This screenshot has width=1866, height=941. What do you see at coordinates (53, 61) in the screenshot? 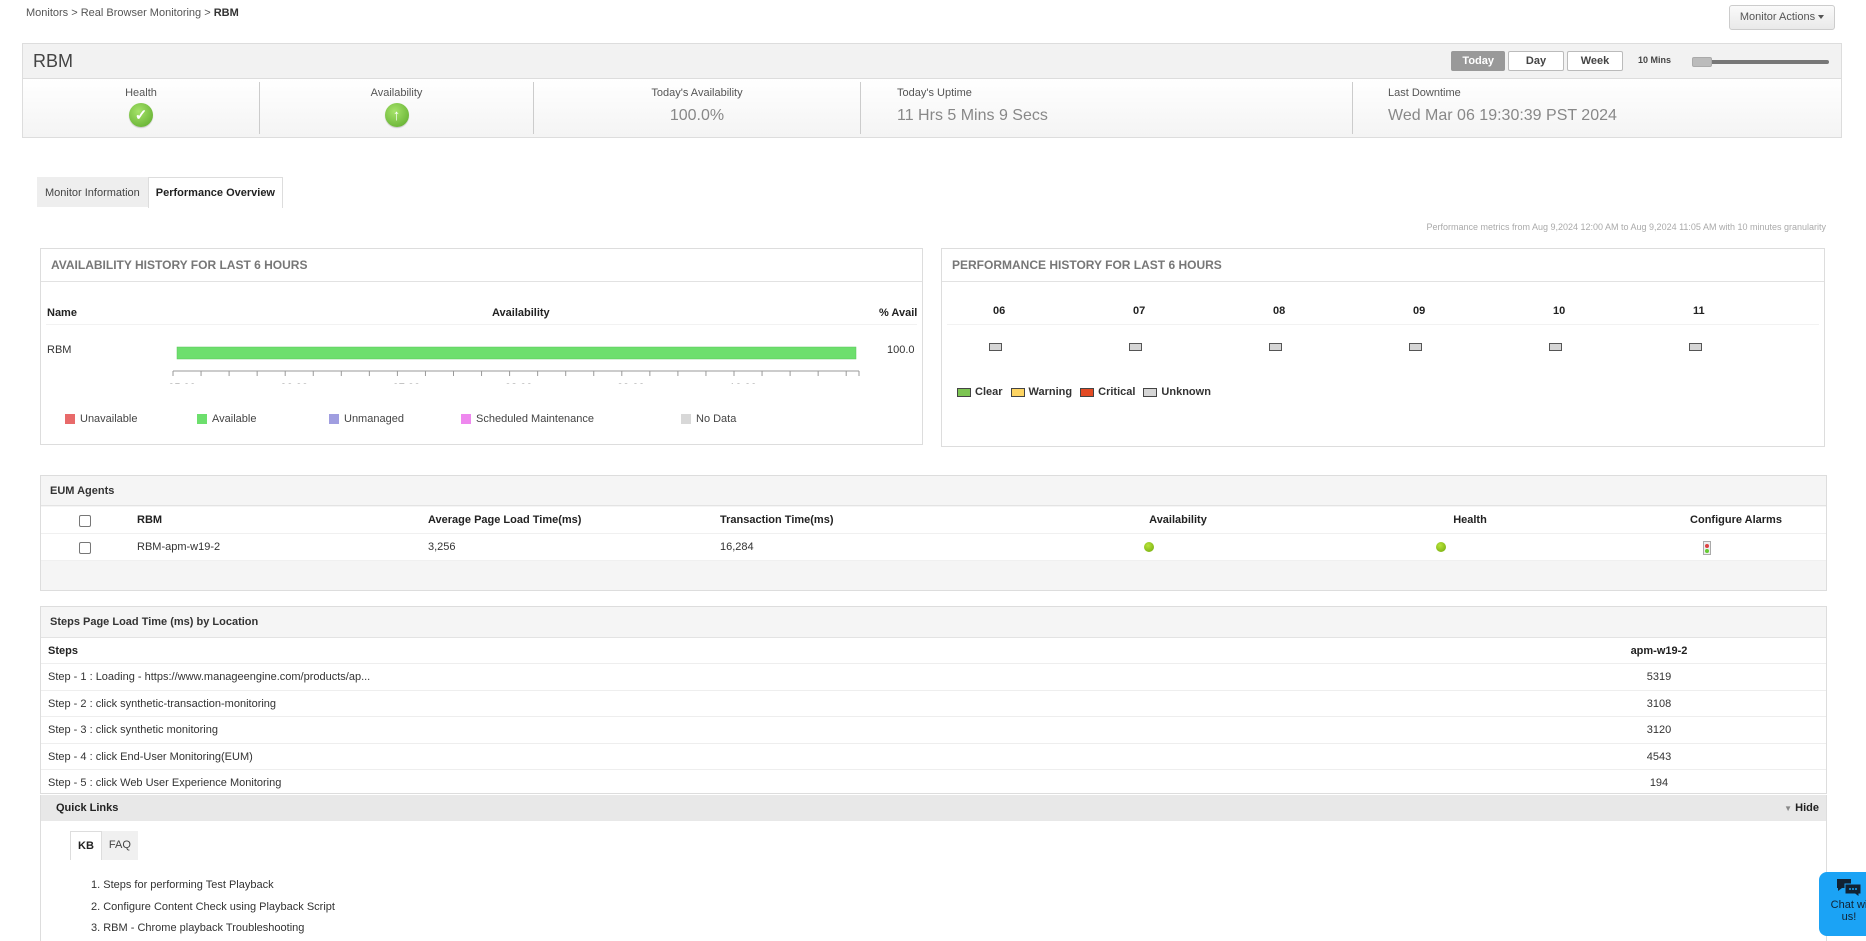
I see `monitor-title: RBM` at bounding box center [53, 61].